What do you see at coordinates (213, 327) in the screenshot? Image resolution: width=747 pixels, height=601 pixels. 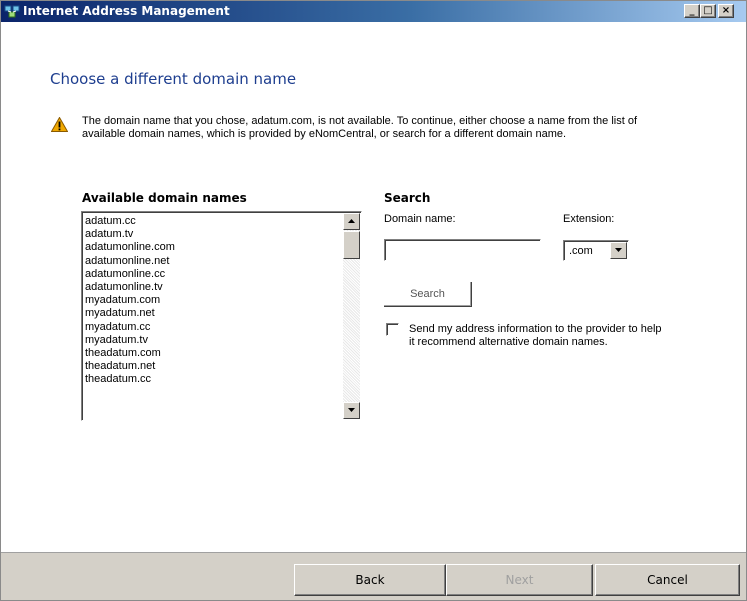 I see `domain-list-item: myadatum.cc` at bounding box center [213, 327].